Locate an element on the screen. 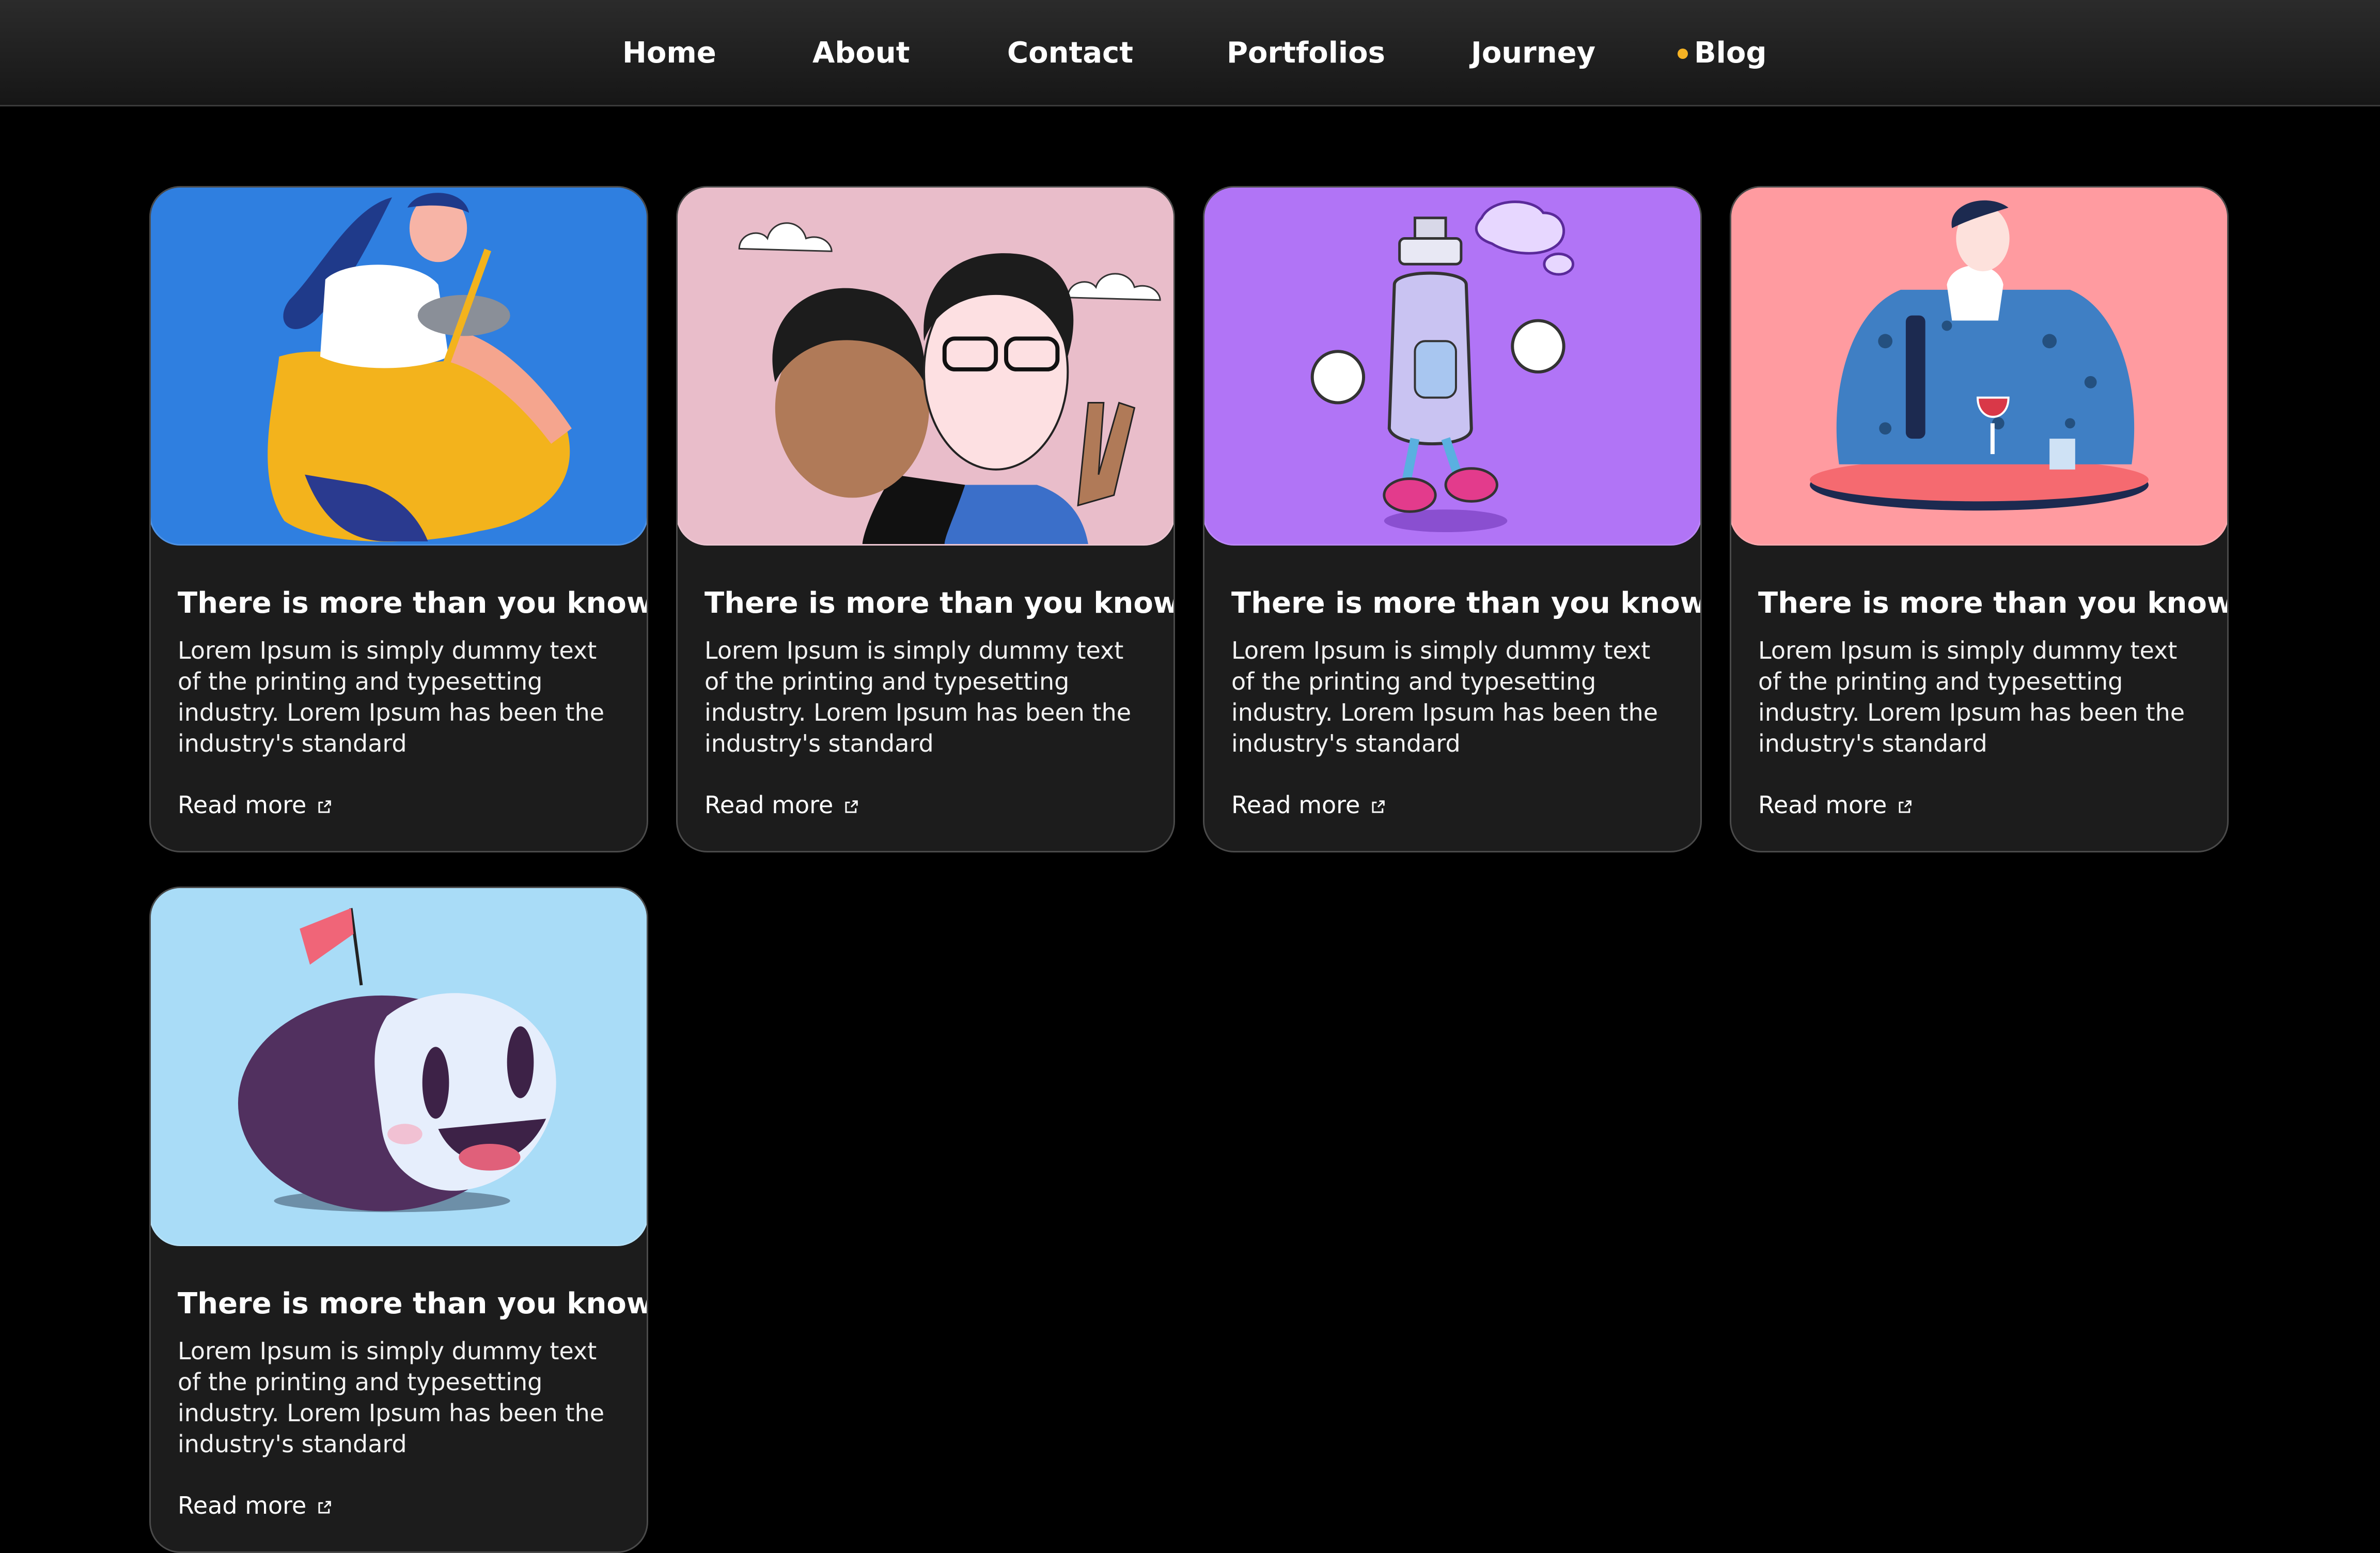 This screenshot has width=2380, height=1553. nav-item-home: Home is located at coordinates (669, 53).